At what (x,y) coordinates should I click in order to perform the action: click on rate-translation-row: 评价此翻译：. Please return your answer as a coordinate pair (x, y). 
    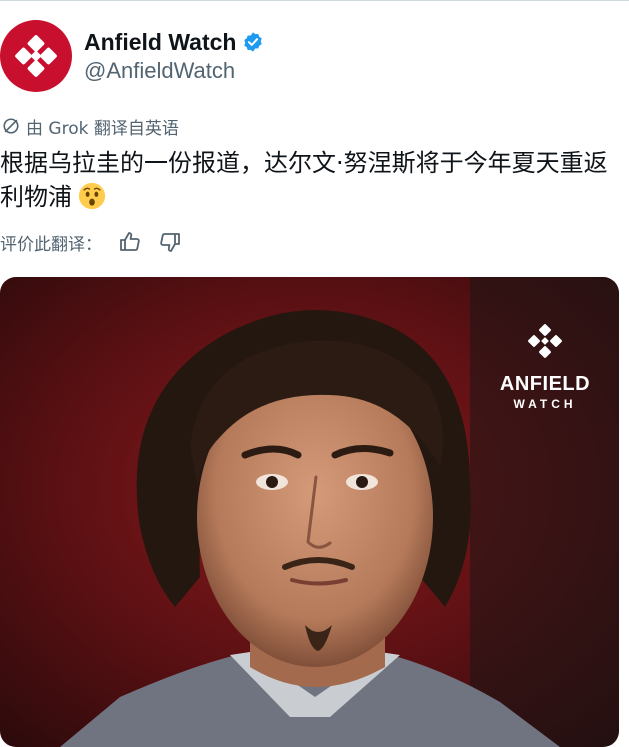
    Looking at the image, I should click on (91, 242).